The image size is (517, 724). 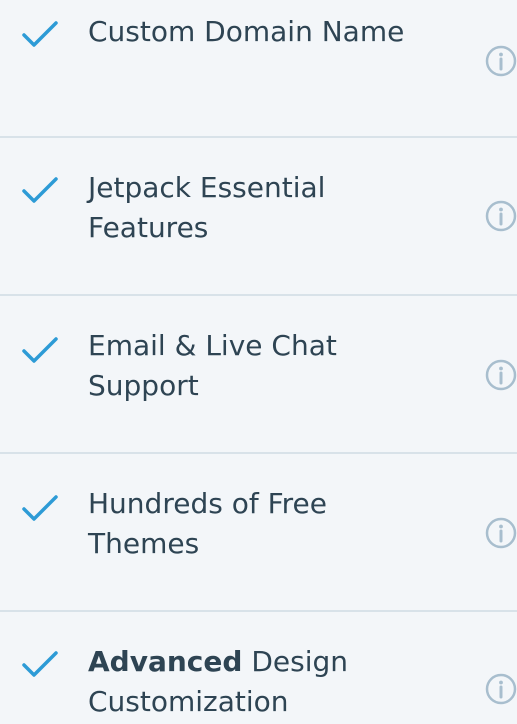 What do you see at coordinates (207, 207) in the screenshot?
I see `feature-label: Jetpack Essential Features` at bounding box center [207, 207].